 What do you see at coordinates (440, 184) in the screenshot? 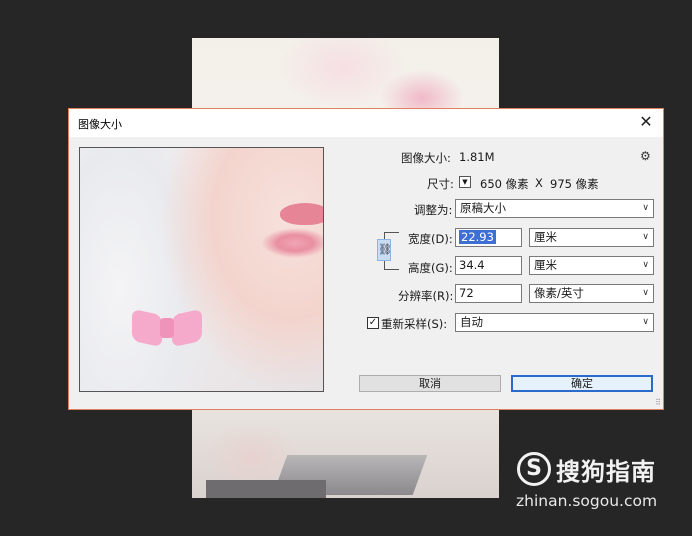
I see `dimensions-label: 尺寸:` at bounding box center [440, 184].